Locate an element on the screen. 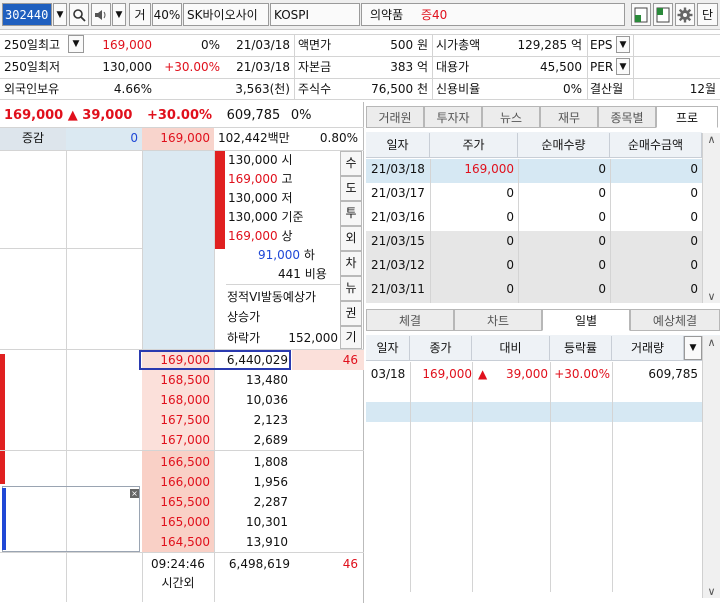  side-button-etc: 기 is located at coordinates (351, 337).